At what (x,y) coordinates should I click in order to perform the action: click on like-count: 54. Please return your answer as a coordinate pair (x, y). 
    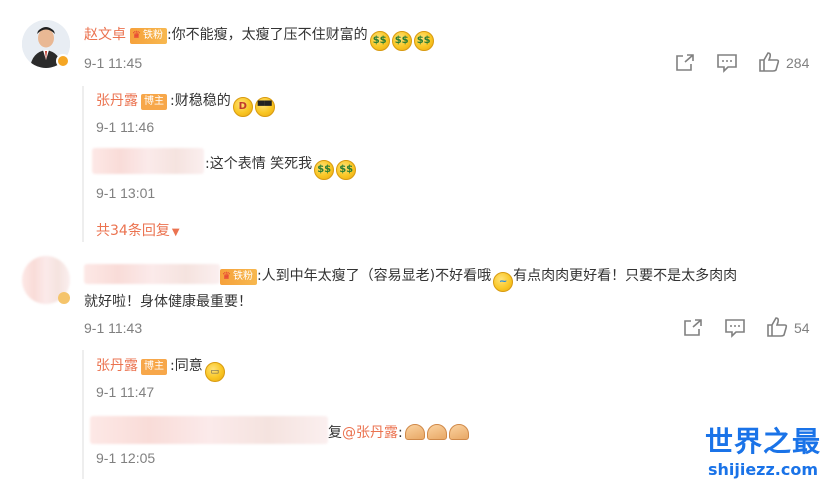
    Looking at the image, I should click on (802, 328).